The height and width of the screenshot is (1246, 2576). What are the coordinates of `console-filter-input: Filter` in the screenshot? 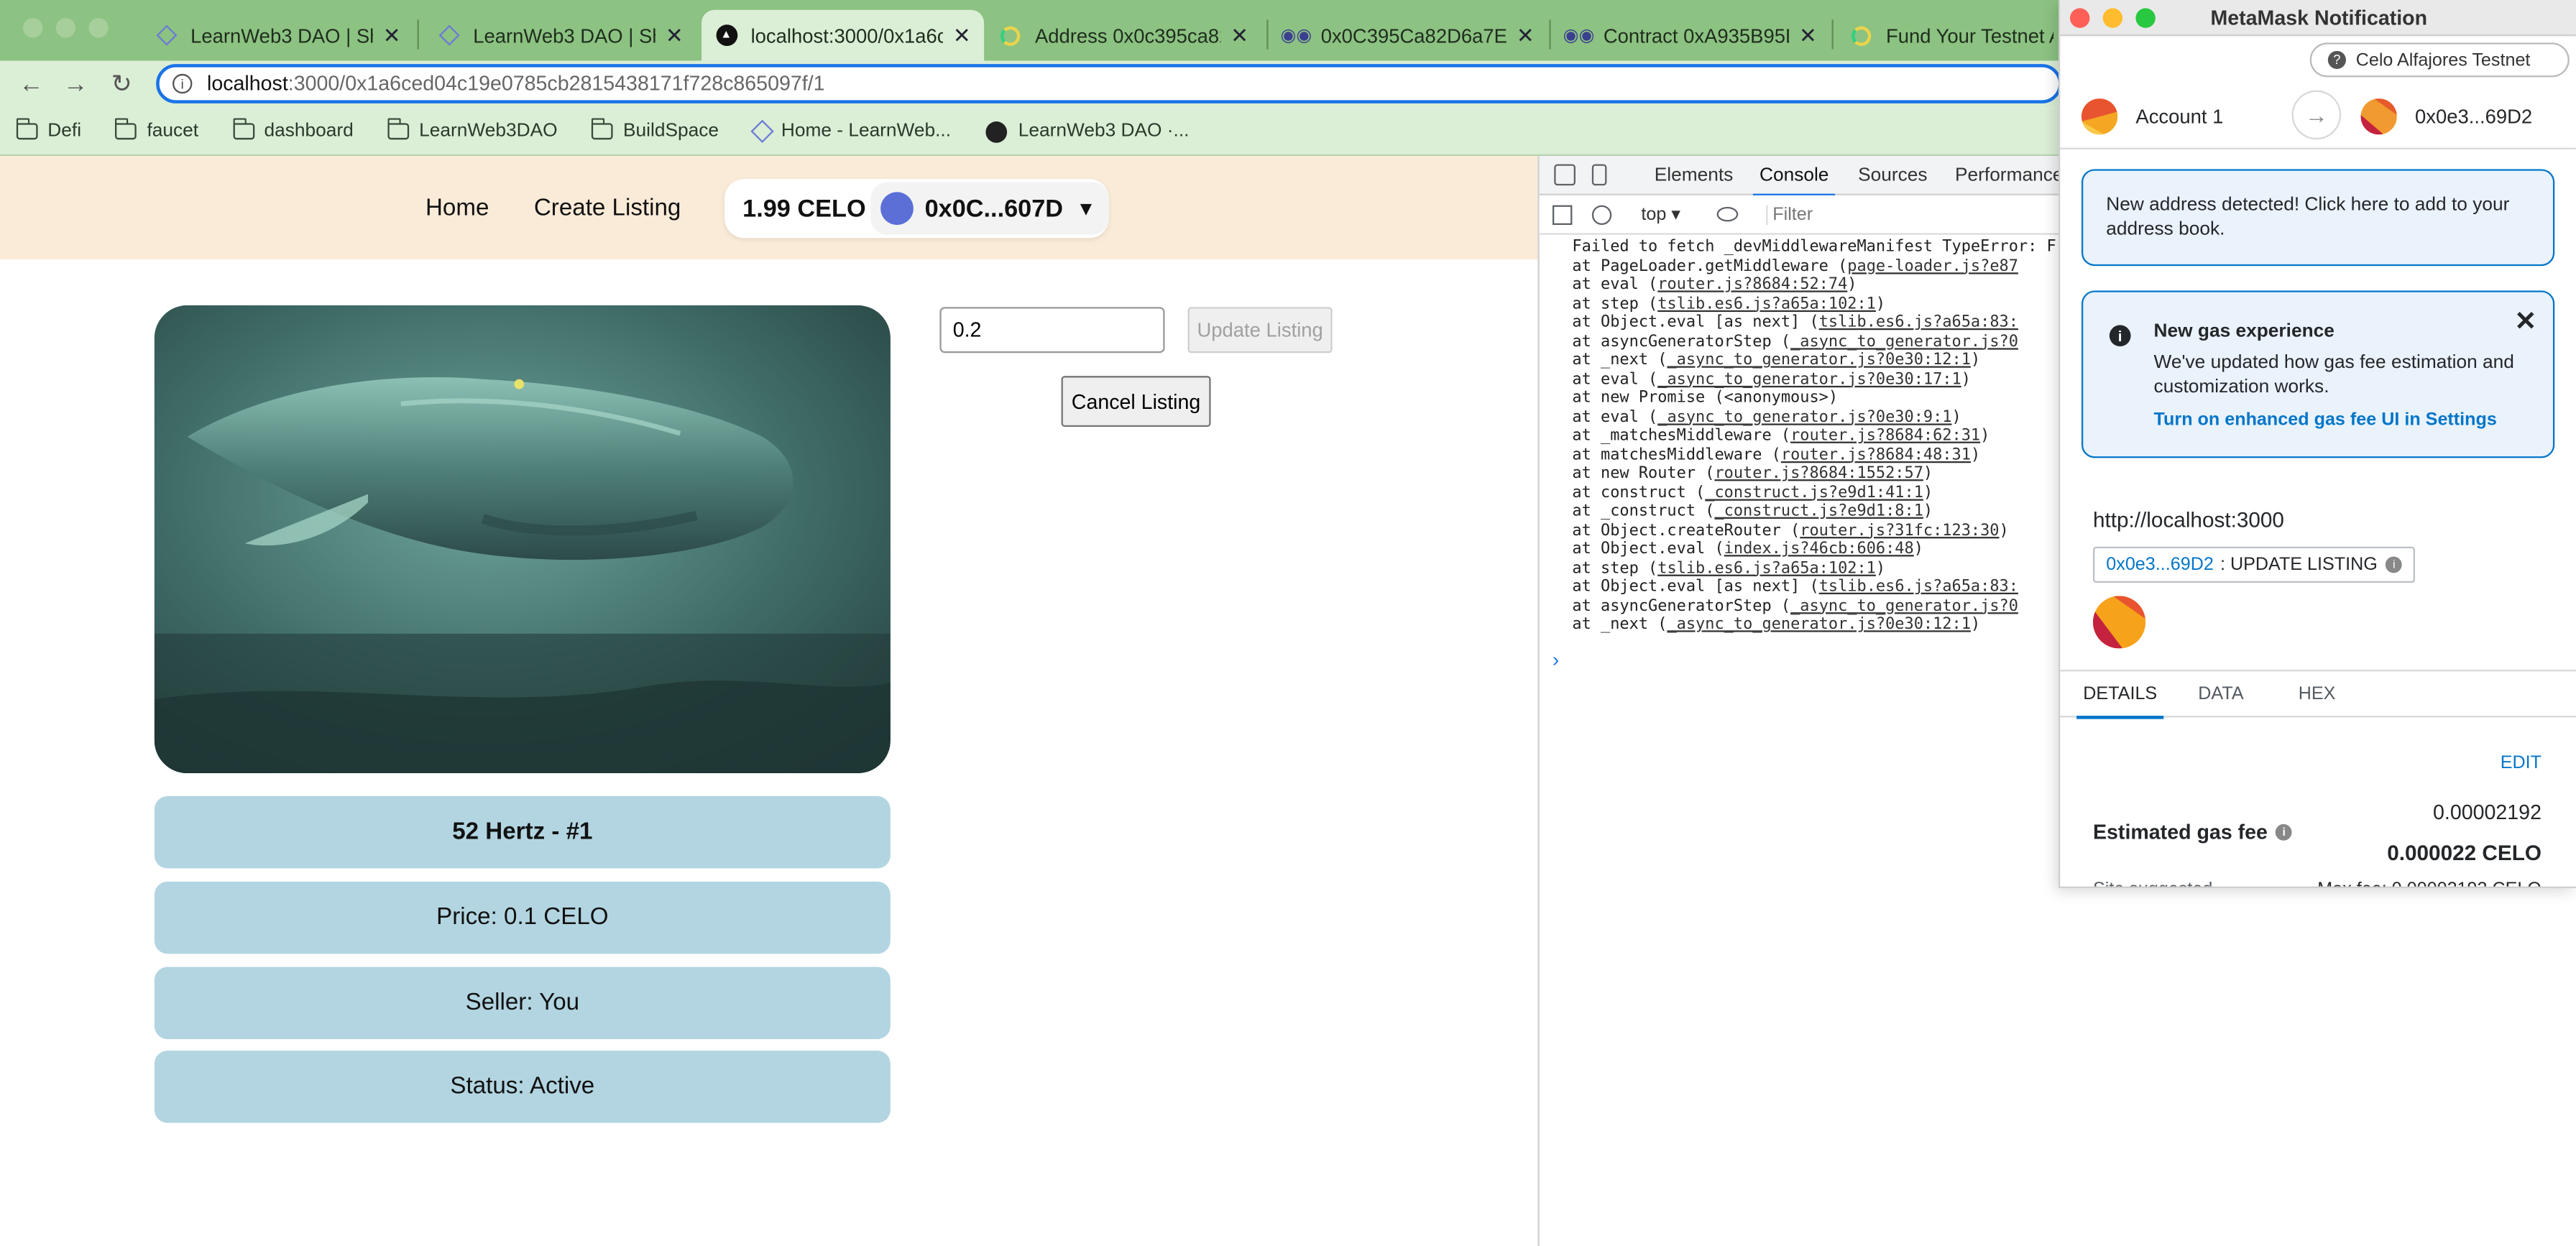 It's located at (1789, 215).